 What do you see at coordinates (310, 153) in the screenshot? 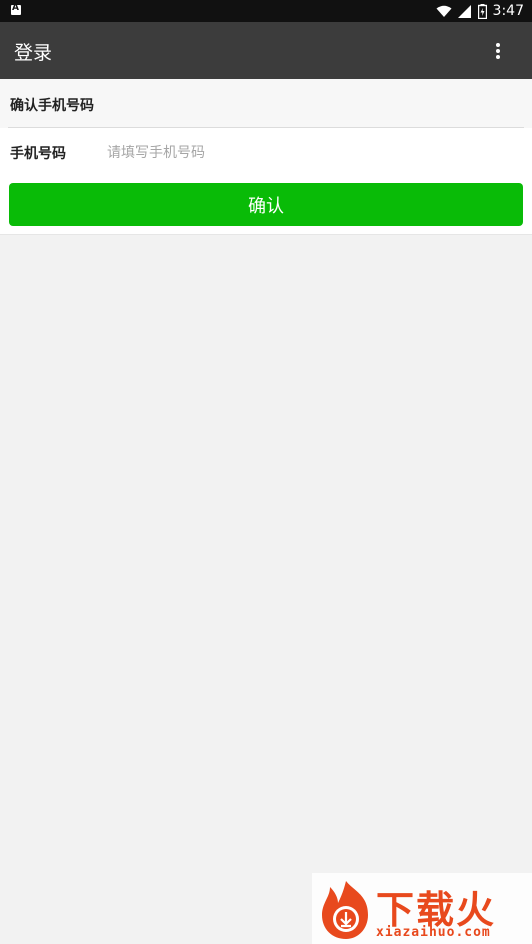
I see `phone-input` at bounding box center [310, 153].